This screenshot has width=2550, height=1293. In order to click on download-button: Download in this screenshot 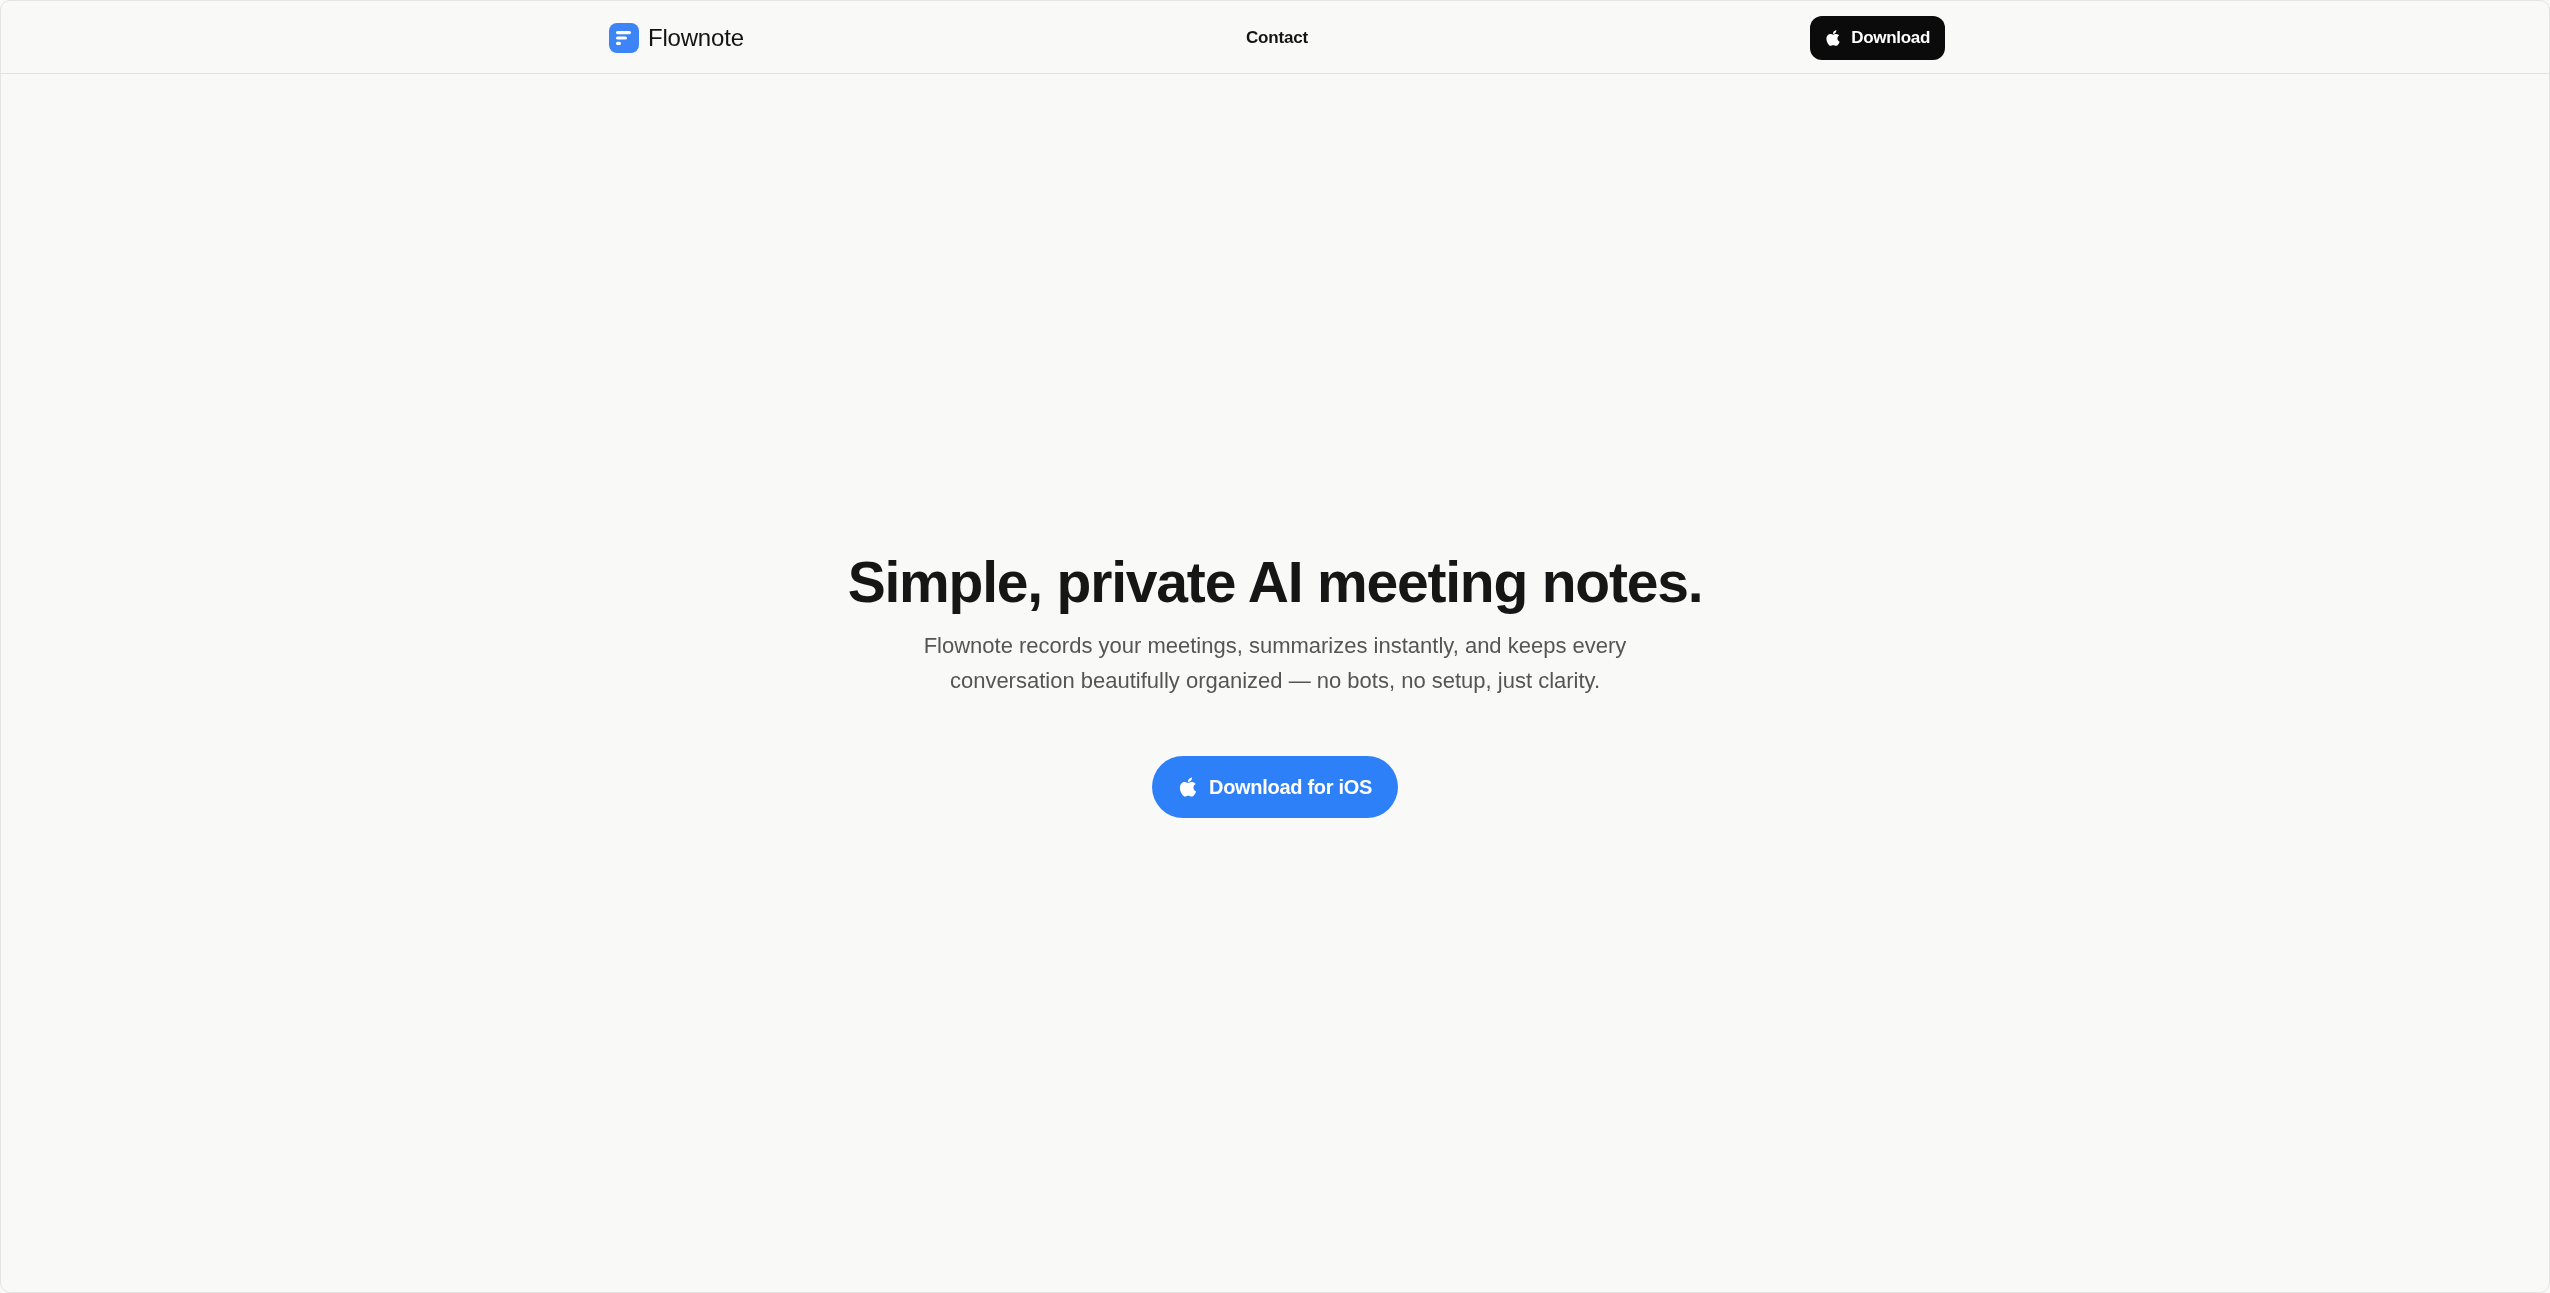, I will do `click(1877, 38)`.